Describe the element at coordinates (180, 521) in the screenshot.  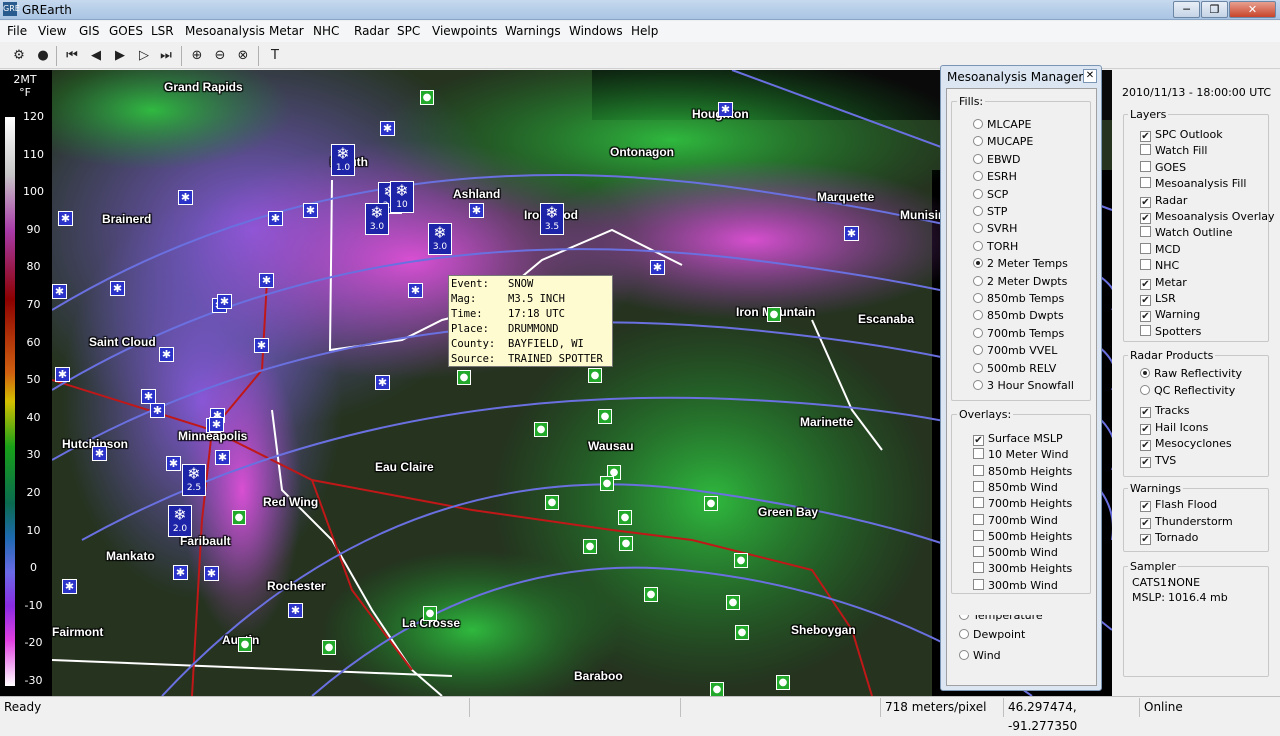
I see `snow-total-marker: ❄ 2.0` at that location.